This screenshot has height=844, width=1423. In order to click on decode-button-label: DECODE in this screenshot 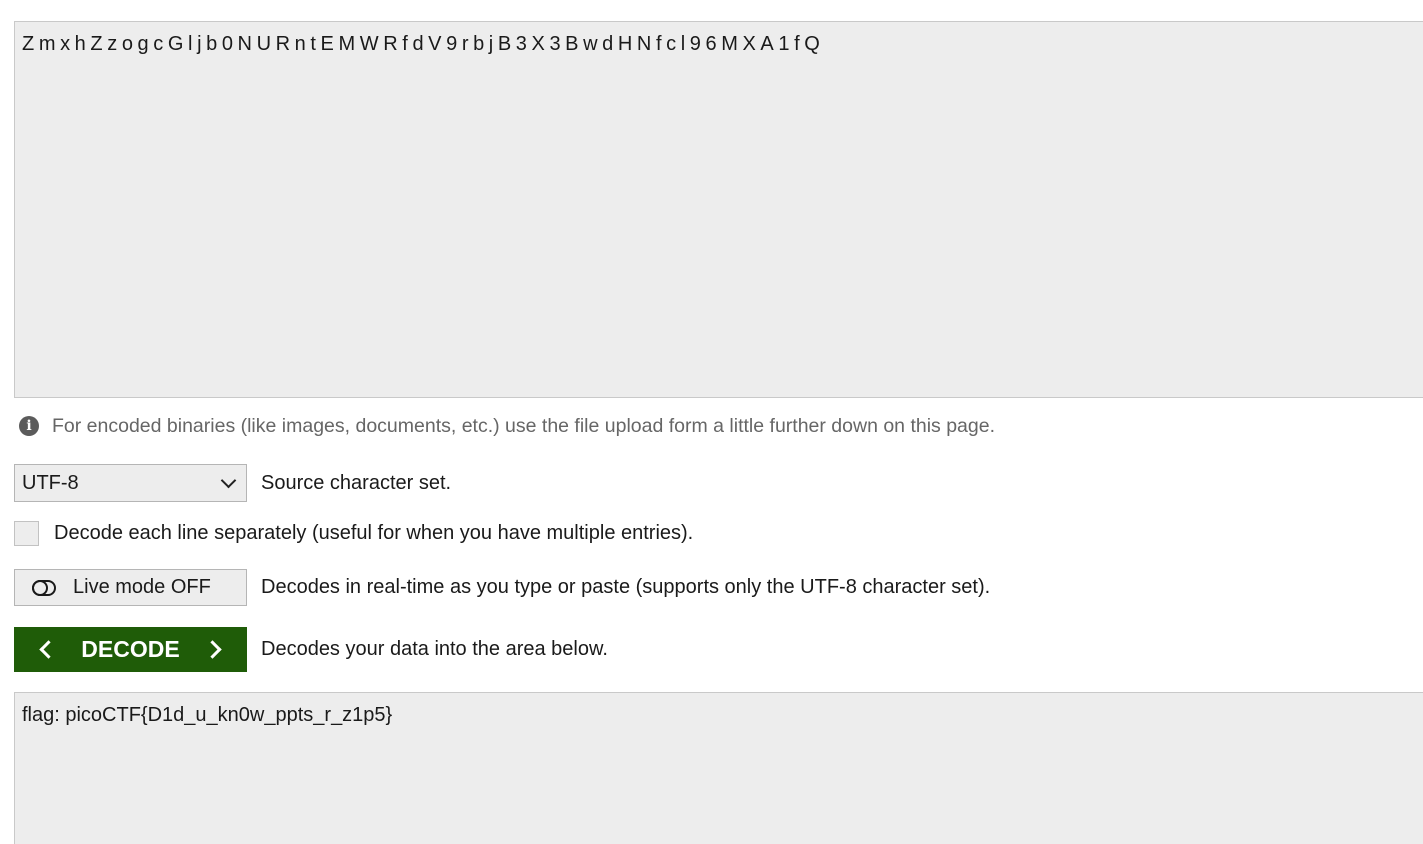, I will do `click(130, 649)`.